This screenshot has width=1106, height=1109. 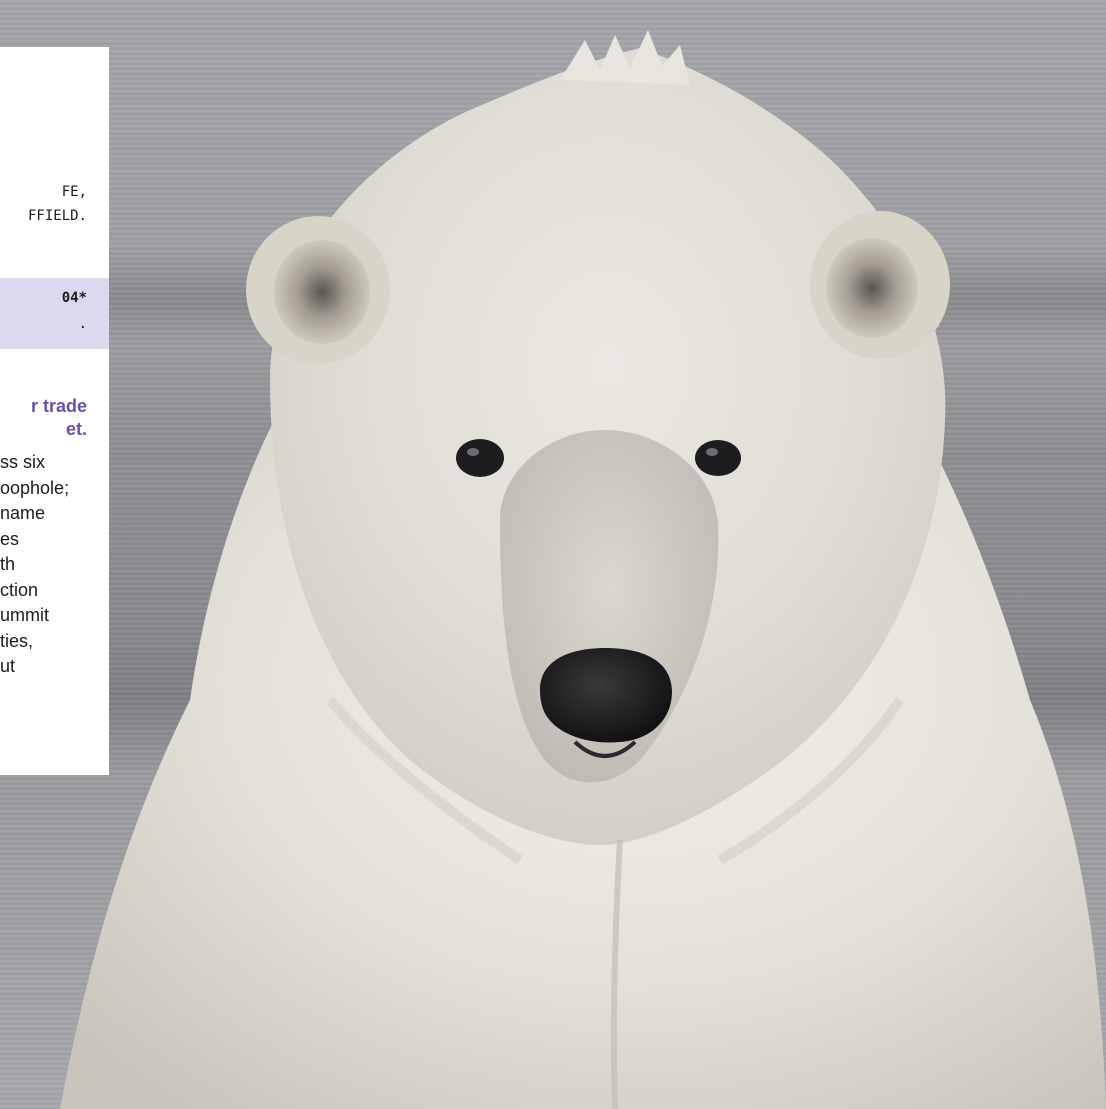 What do you see at coordinates (24, 615) in the screenshot?
I see `body-line: ummit` at bounding box center [24, 615].